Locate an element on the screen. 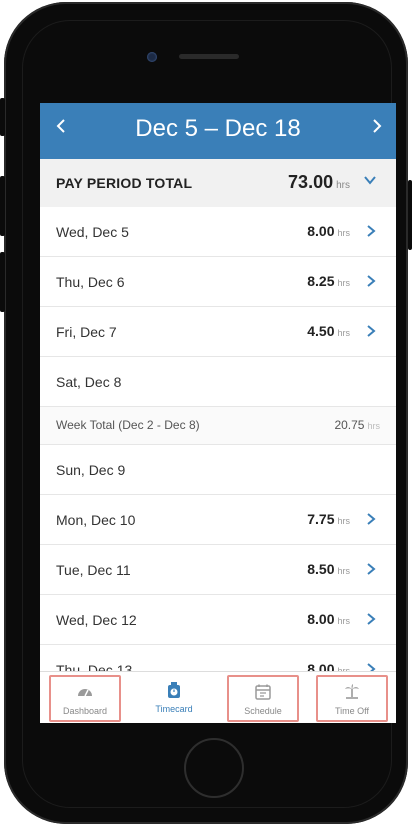  speedometer-icon is located at coordinates (85, 693).